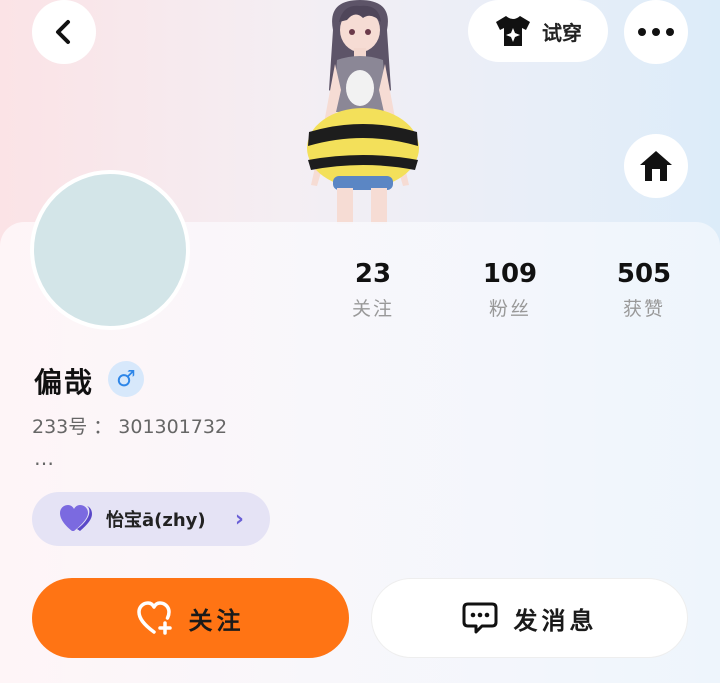  What do you see at coordinates (126, 379) in the screenshot?
I see `gender-male-icon: ♂` at bounding box center [126, 379].